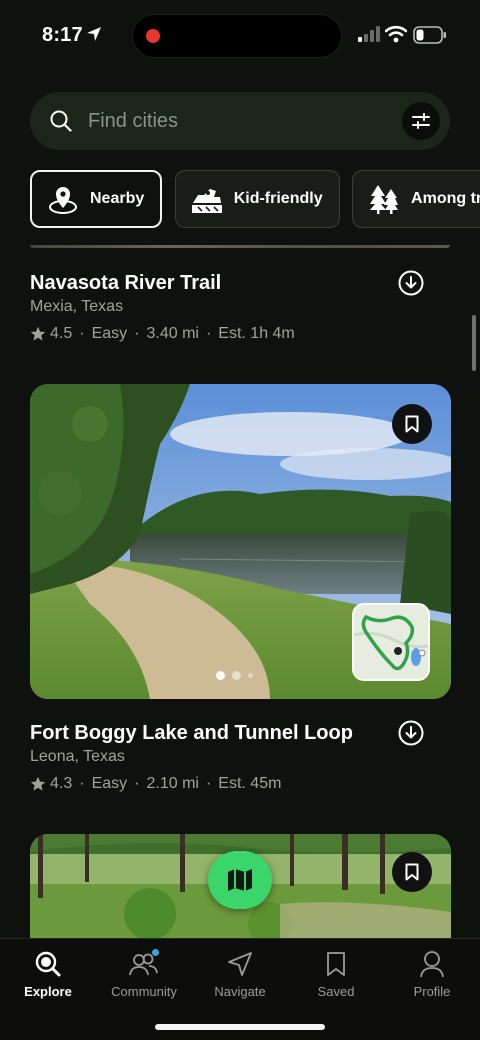  What do you see at coordinates (77, 756) in the screenshot?
I see `trail-location: Leona, Texas` at bounding box center [77, 756].